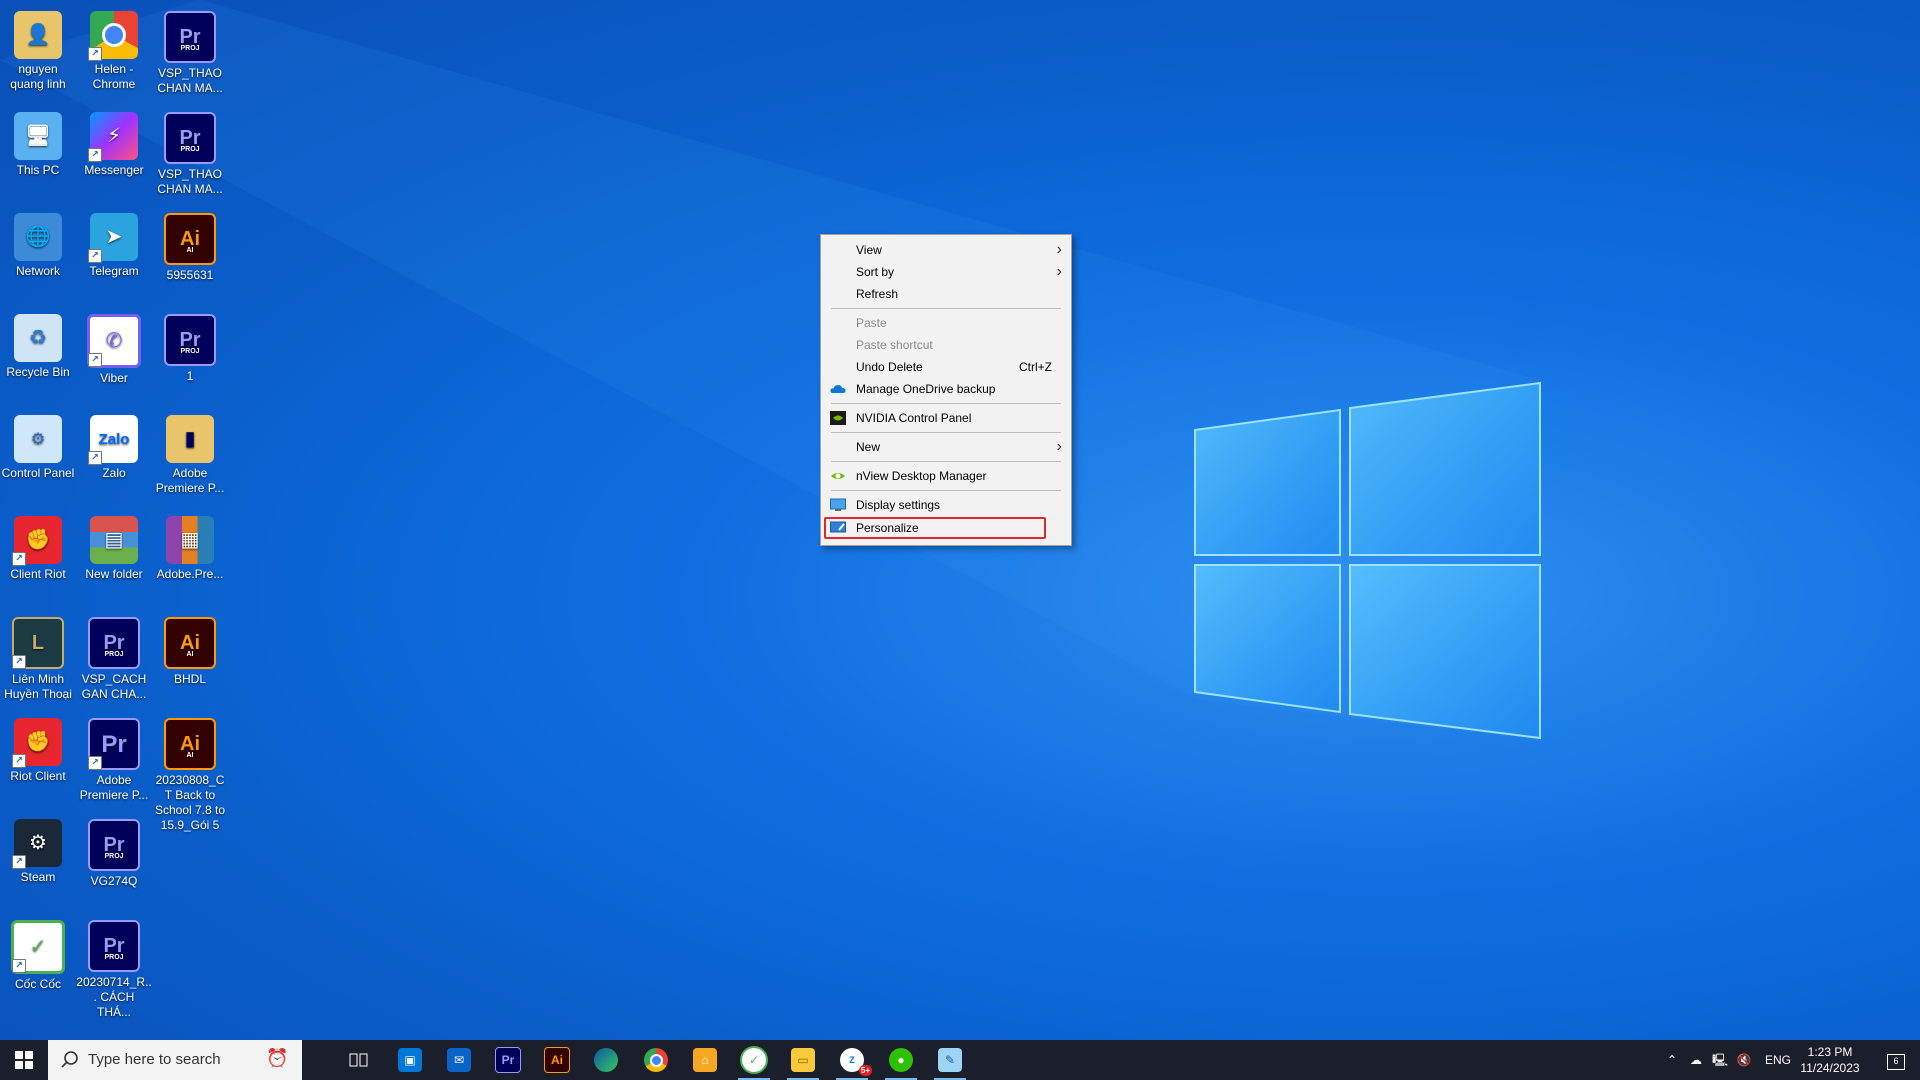 The image size is (1920, 1080). What do you see at coordinates (277, 1058) in the screenshot?
I see `search-highlight-icon: ⏰` at bounding box center [277, 1058].